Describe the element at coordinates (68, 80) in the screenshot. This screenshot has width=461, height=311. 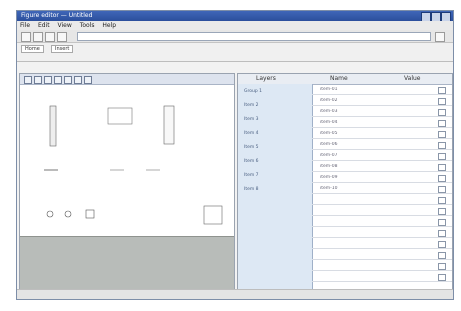
I see `text-icon` at that location.